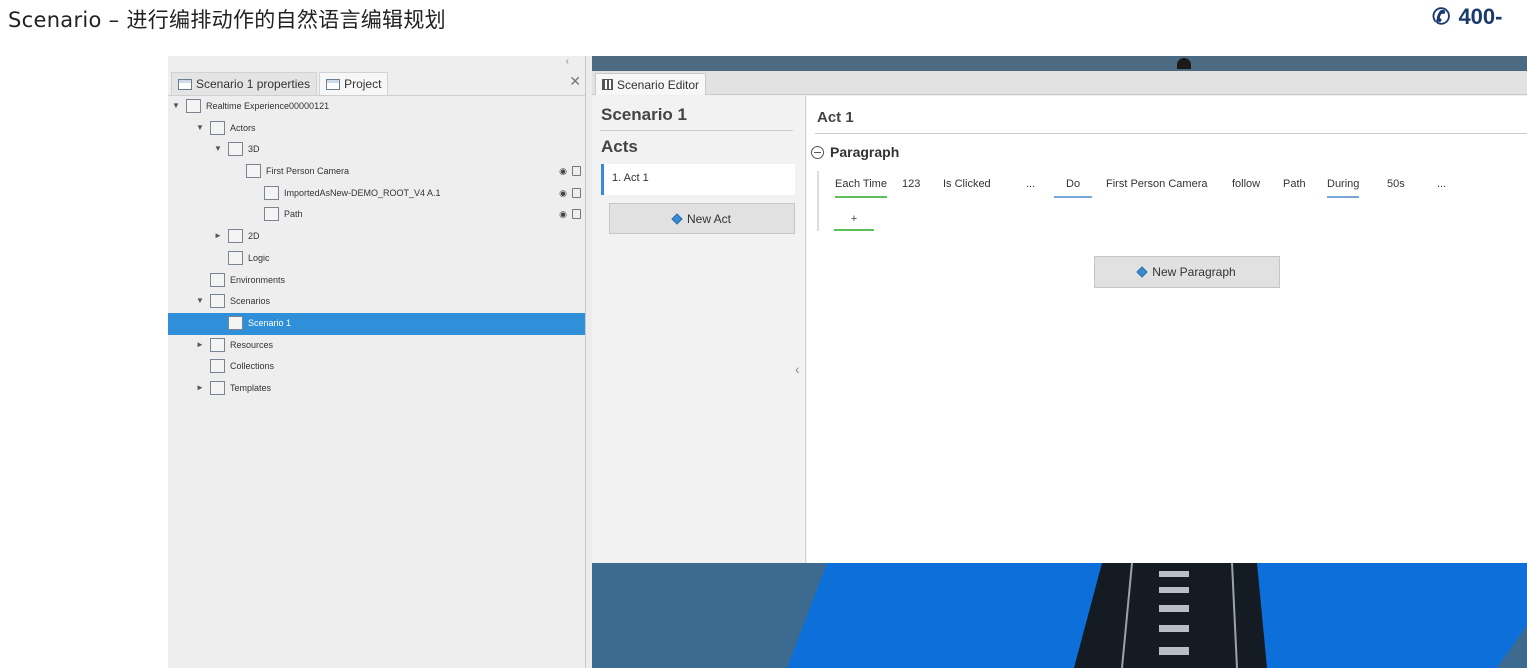 Image resolution: width=1527 pixels, height=668 pixels. I want to click on tree-item: ► Templates, so click(376, 389).